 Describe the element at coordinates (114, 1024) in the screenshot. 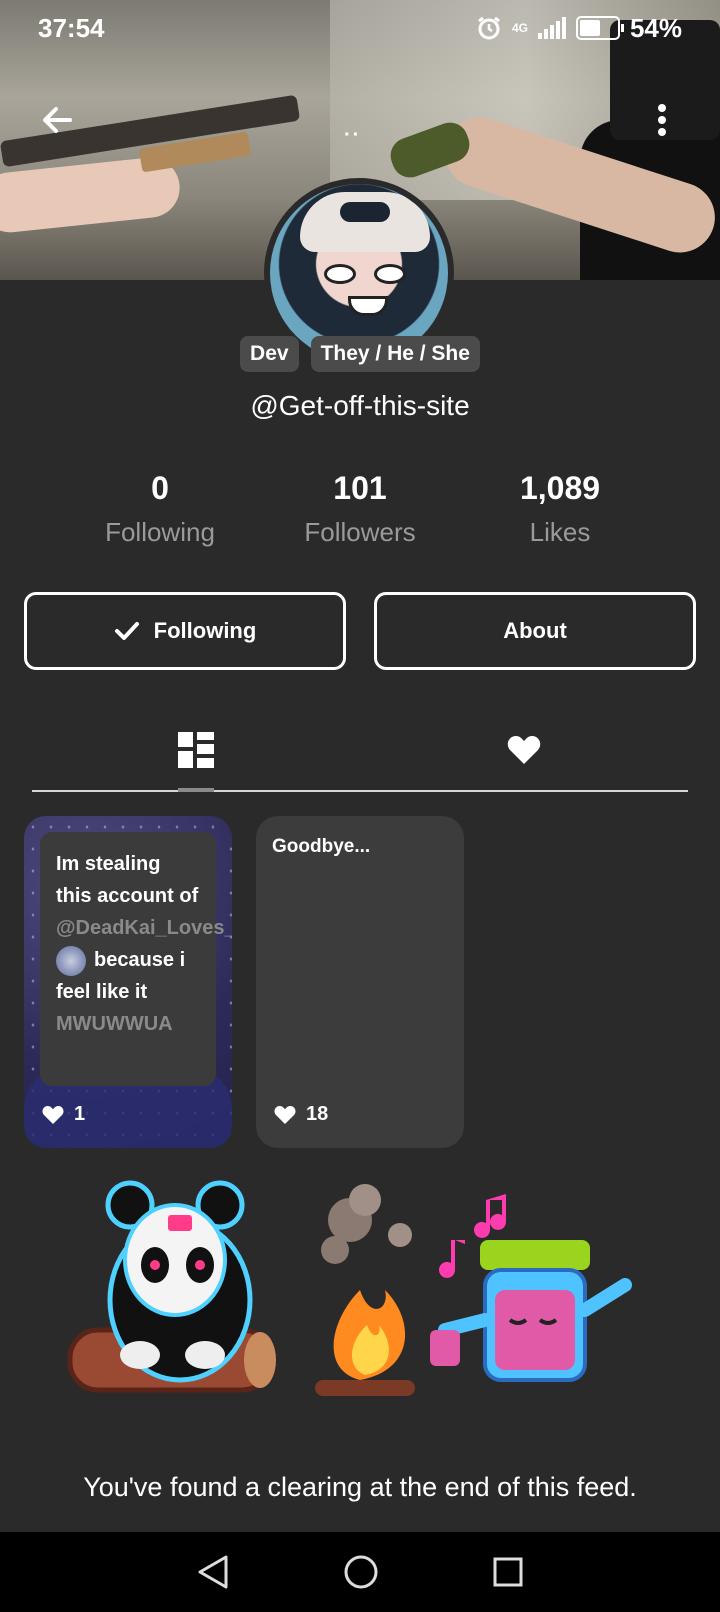

I see `post-text-part: MWUWWUA` at that location.